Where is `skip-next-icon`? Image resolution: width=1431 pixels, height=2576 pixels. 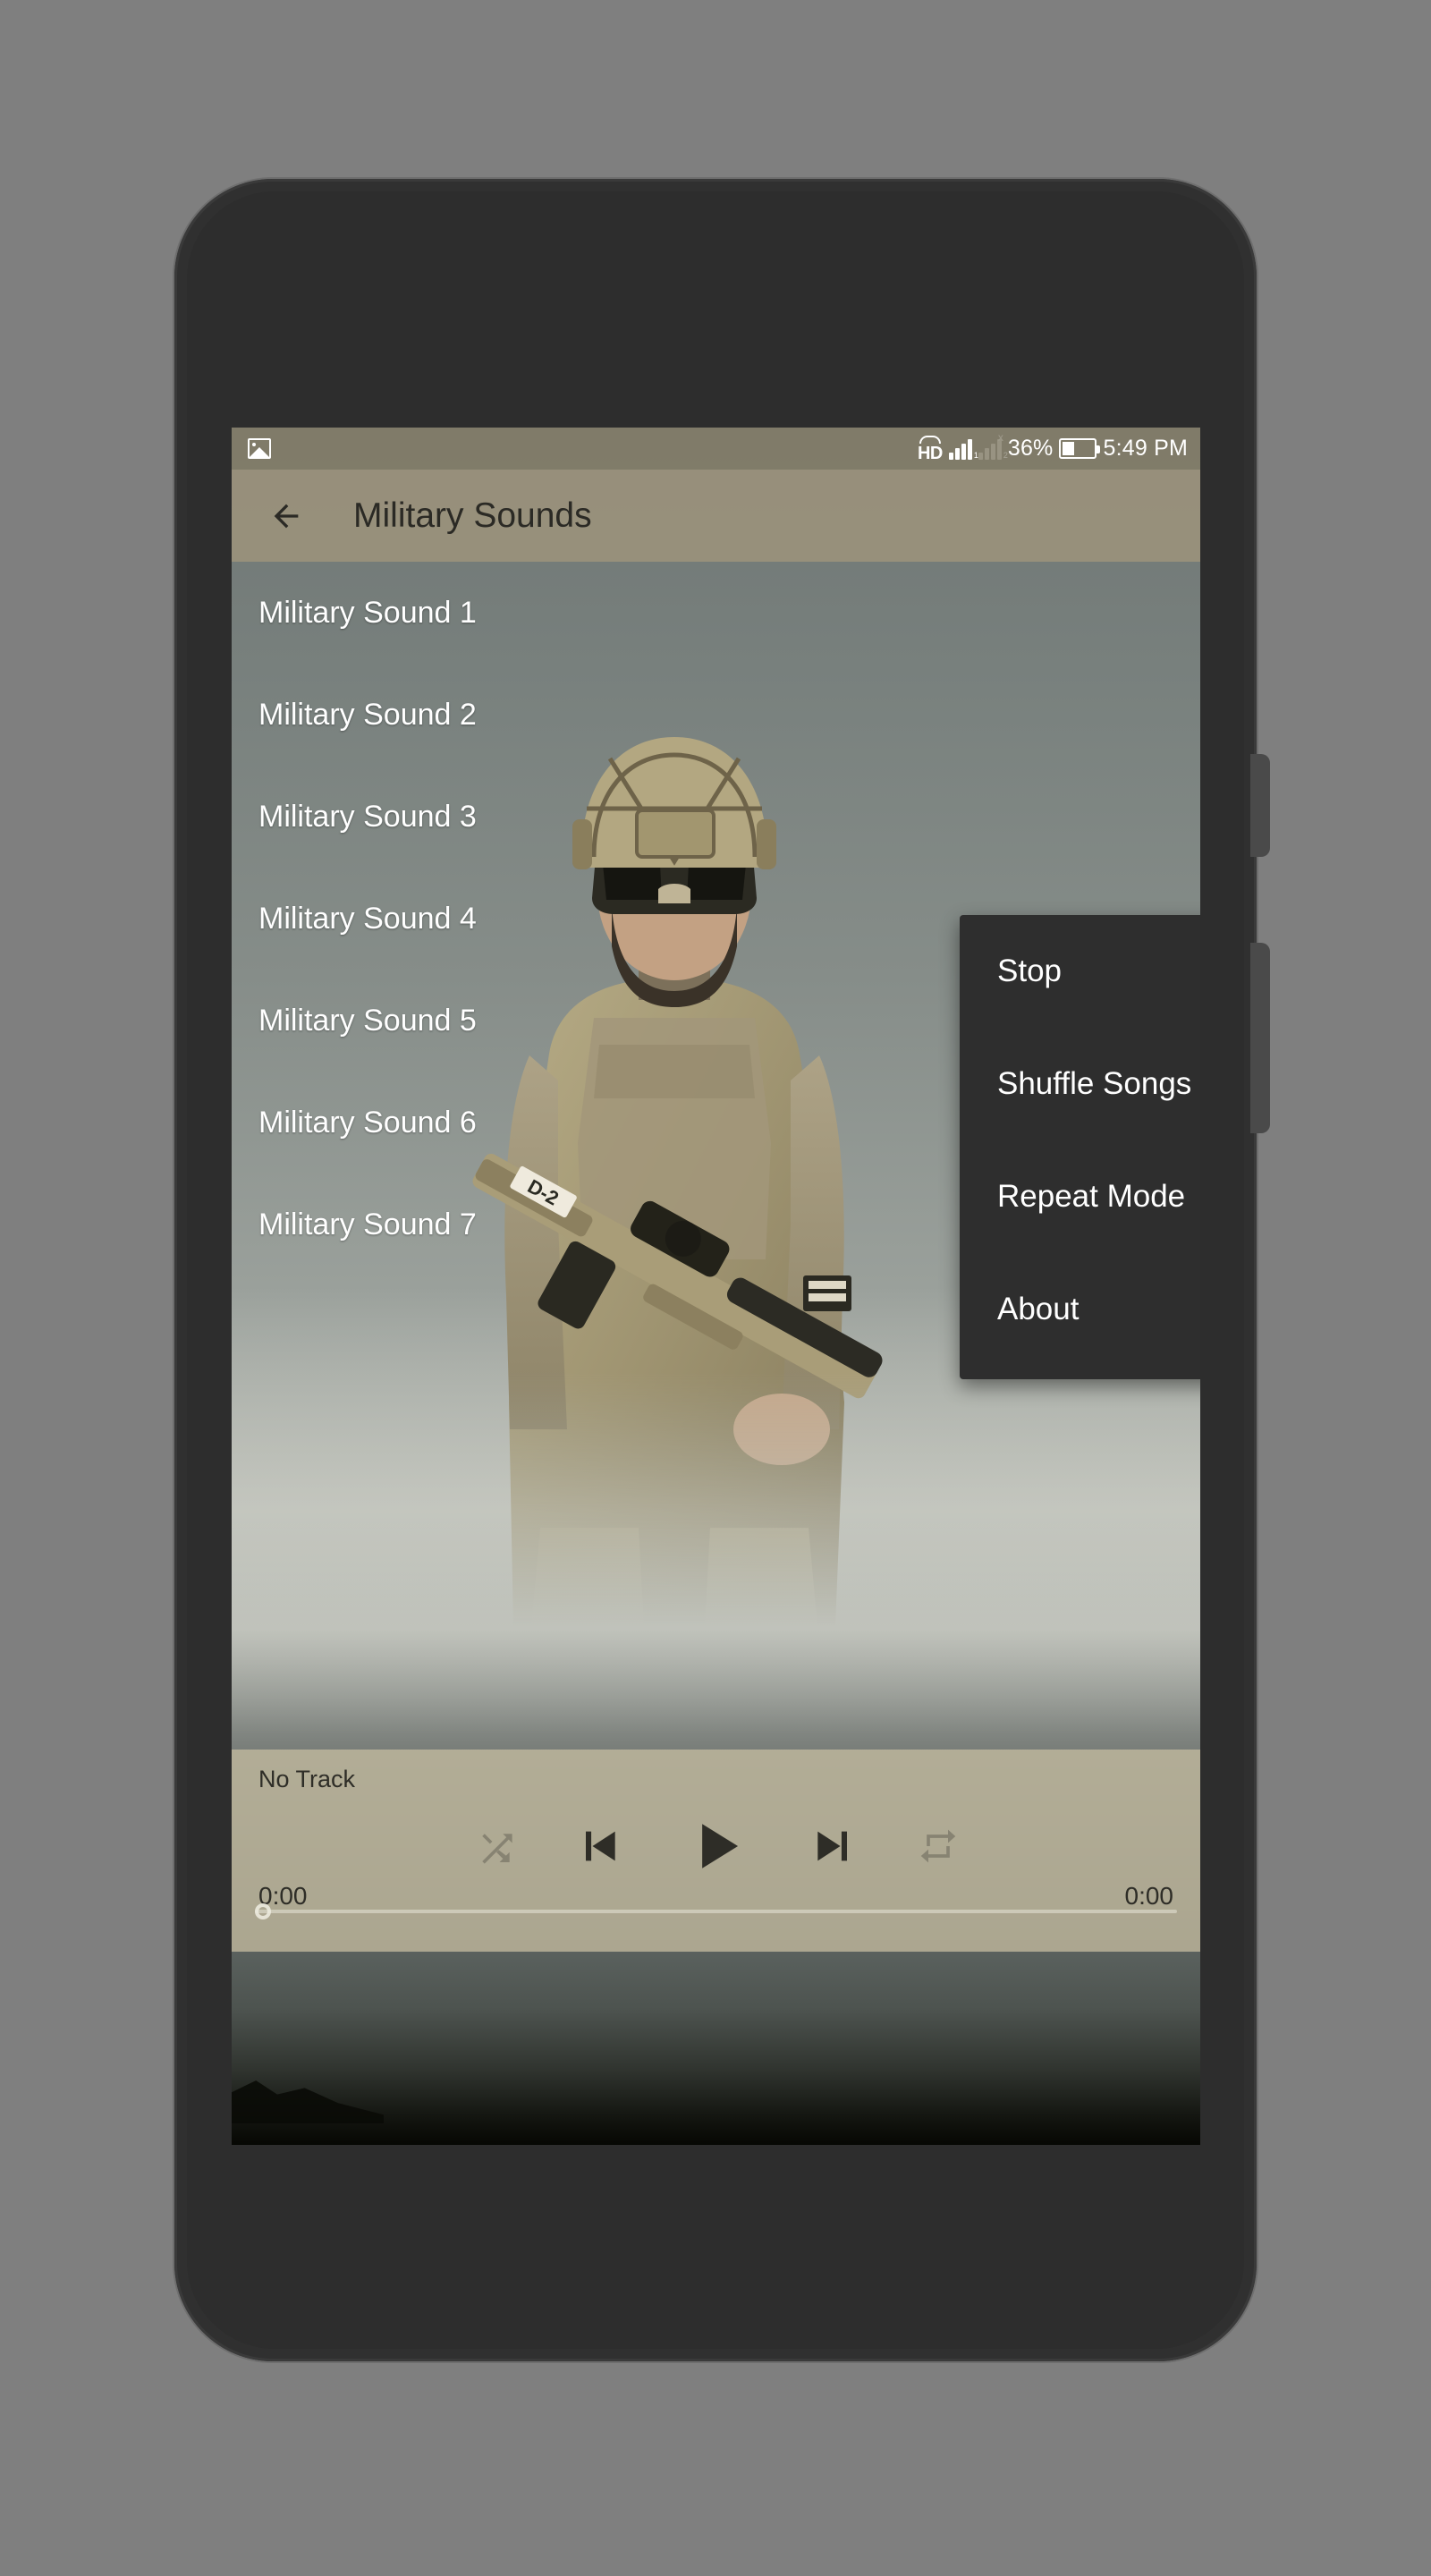
skip-next-icon is located at coordinates (832, 1846).